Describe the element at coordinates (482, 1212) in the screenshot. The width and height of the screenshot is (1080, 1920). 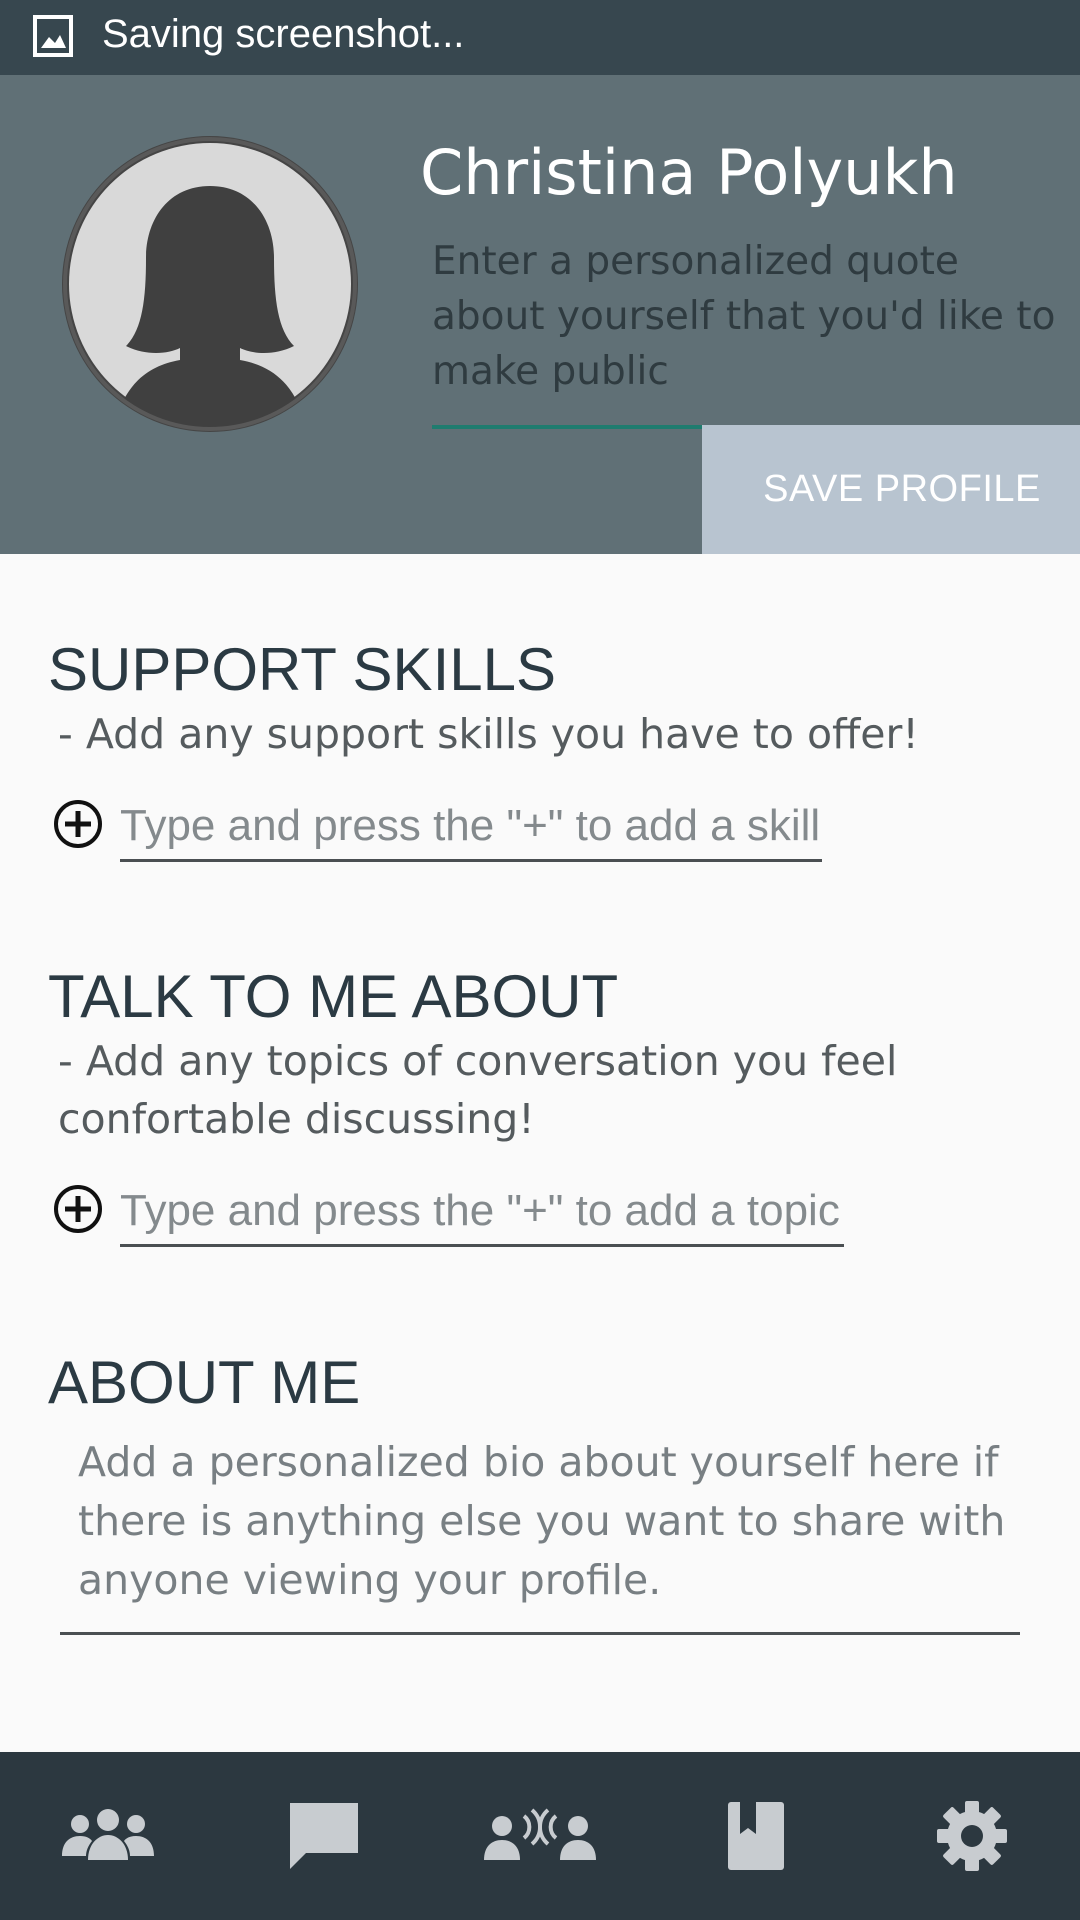
I see `topic-input` at that location.